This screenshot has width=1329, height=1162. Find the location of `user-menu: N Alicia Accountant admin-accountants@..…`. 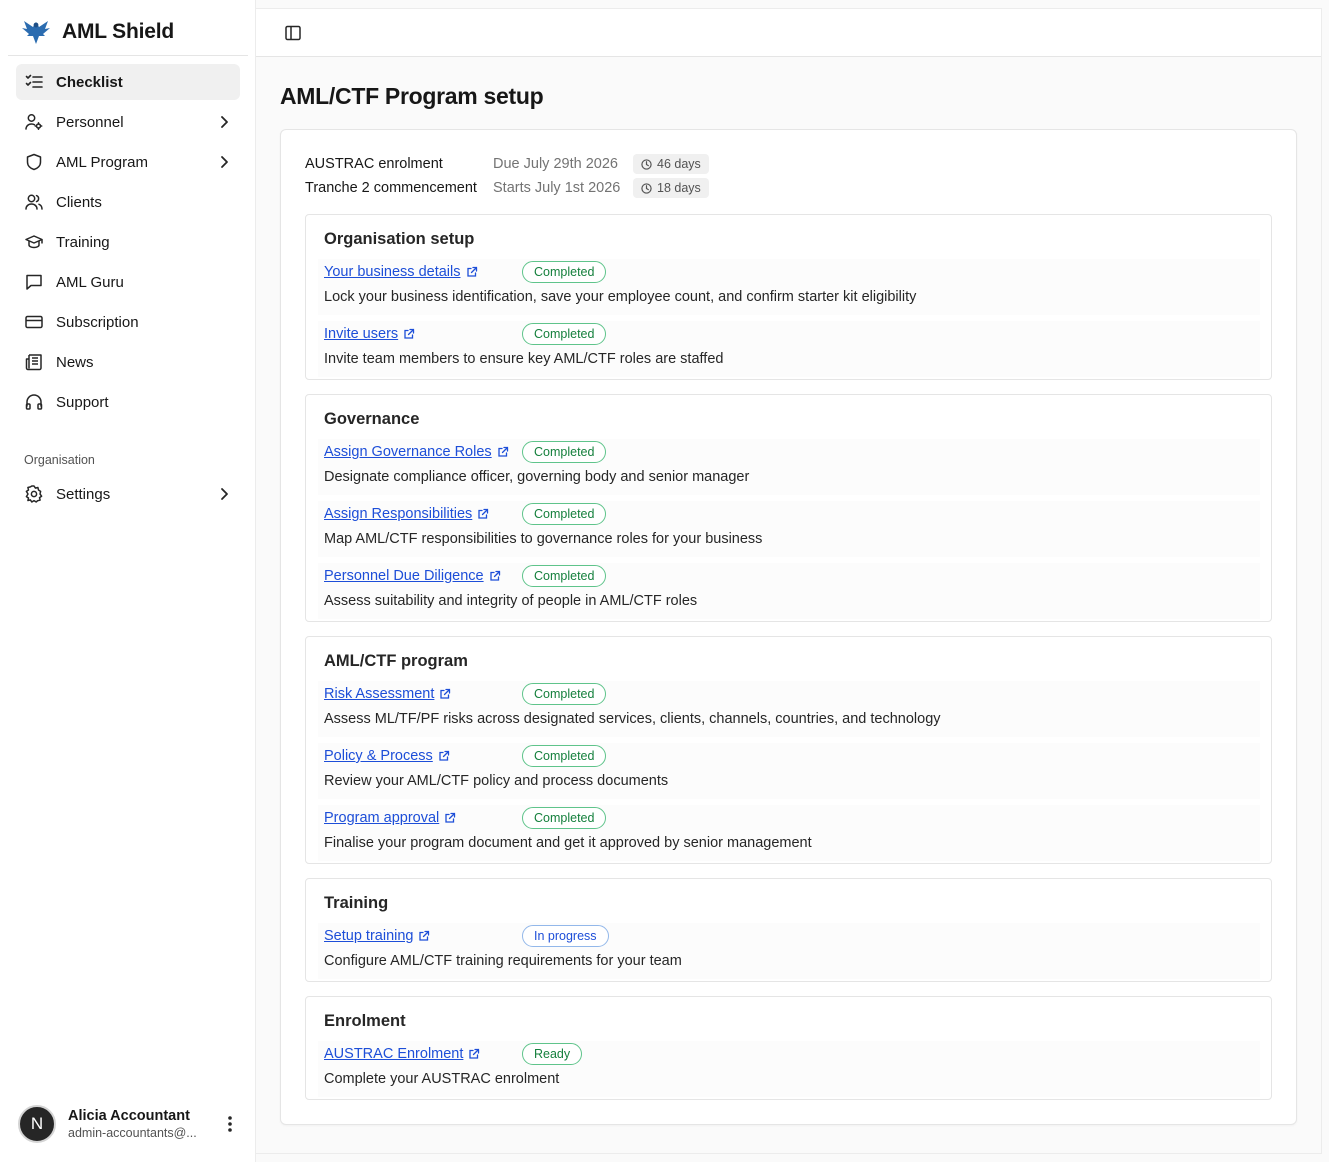

user-menu: N Alicia Accountant admin-accountants@..… is located at coordinates (128, 1124).